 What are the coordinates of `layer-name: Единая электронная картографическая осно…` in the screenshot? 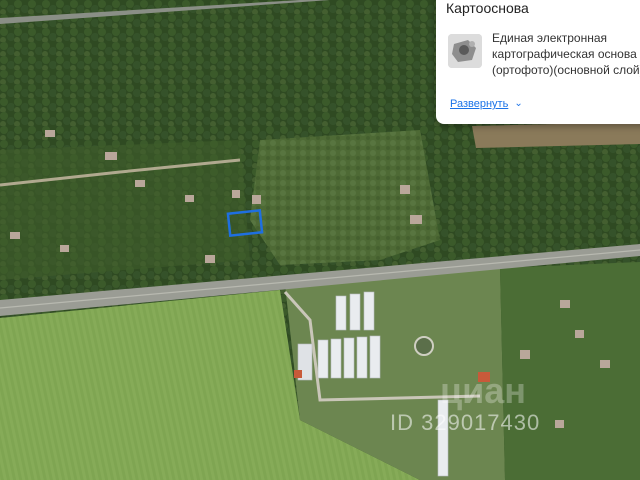 It's located at (566, 54).